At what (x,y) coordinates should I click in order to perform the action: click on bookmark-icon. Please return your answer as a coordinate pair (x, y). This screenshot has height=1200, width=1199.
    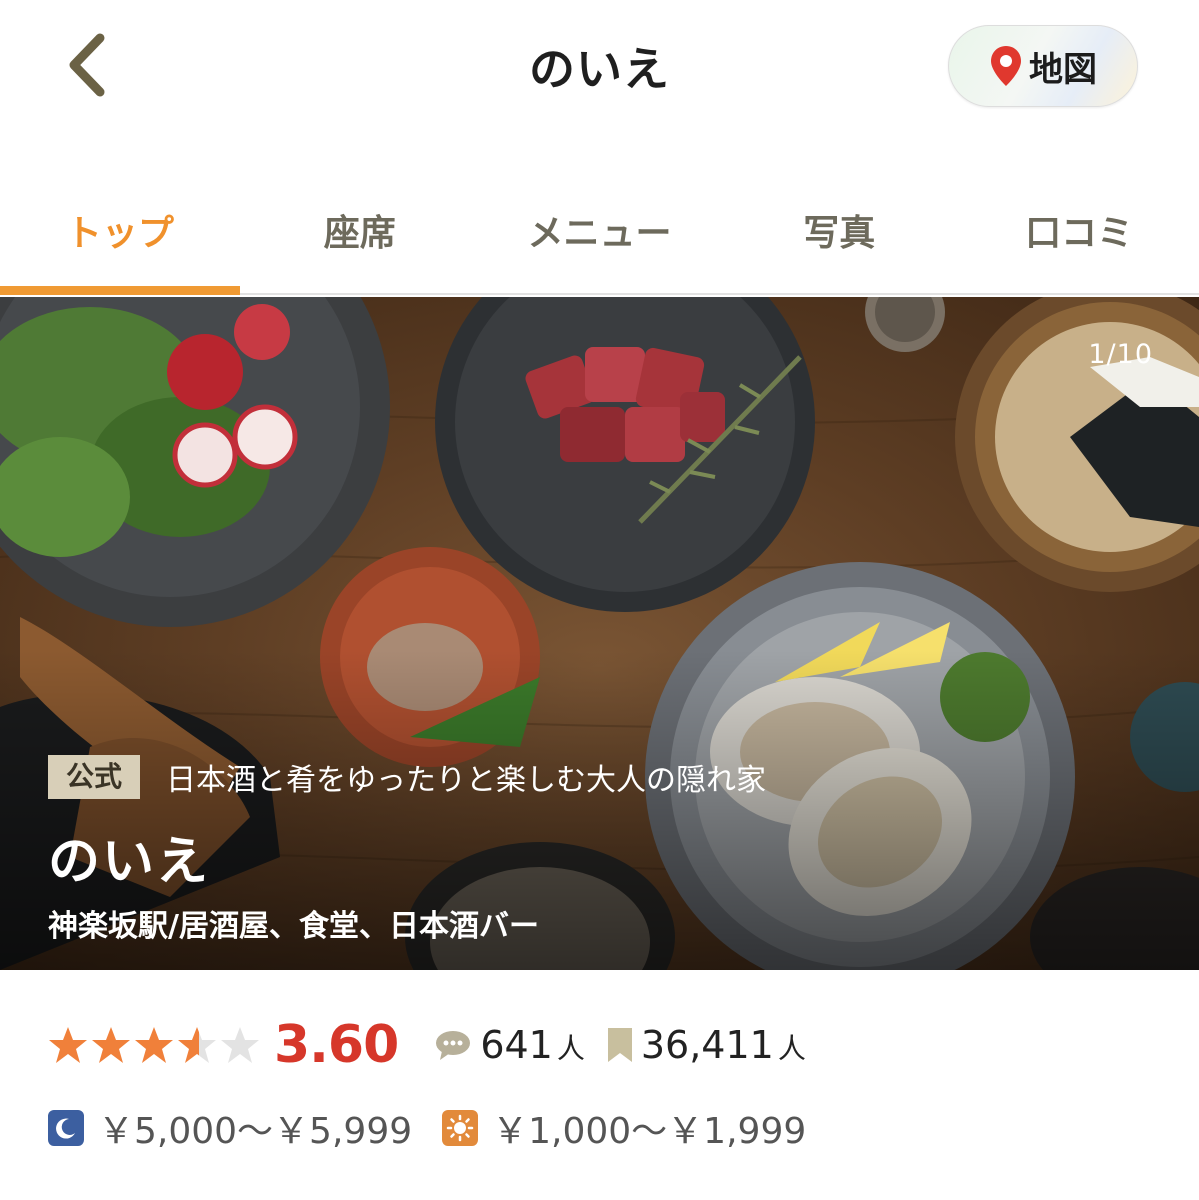
    Looking at the image, I should click on (619, 1045).